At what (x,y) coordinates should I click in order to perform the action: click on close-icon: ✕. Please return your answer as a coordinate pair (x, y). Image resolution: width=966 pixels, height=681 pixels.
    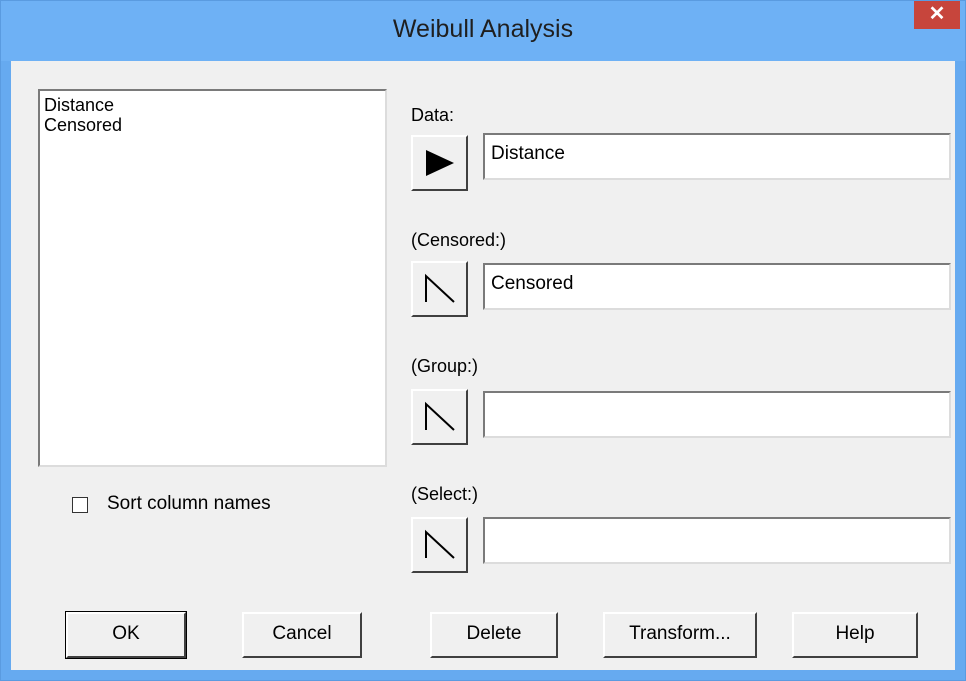
    Looking at the image, I should click on (937, 14).